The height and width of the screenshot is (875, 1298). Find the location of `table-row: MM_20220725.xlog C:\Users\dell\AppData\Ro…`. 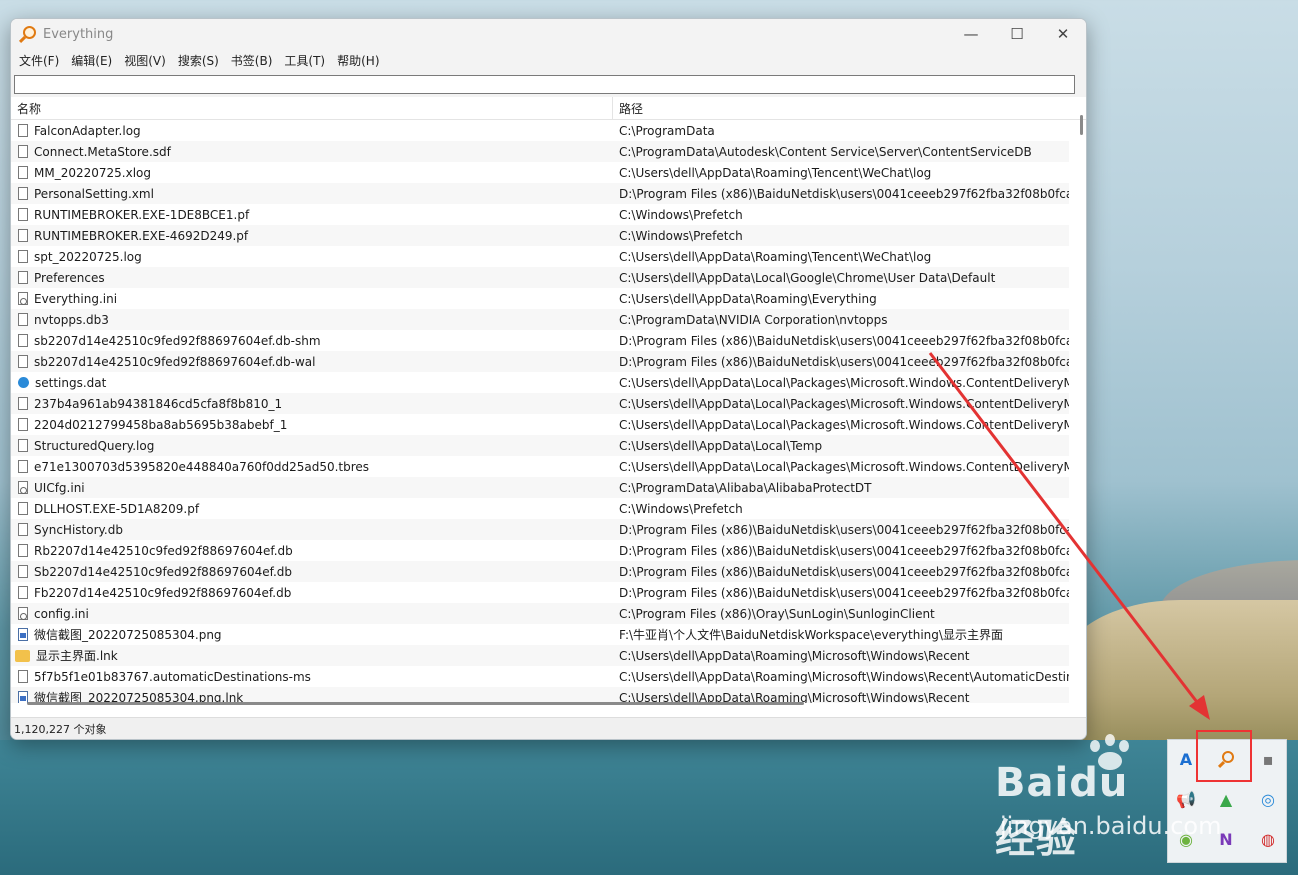

table-row: MM_20220725.xlog C:\Users\dell\AppData\Ro… is located at coordinates (540, 172).